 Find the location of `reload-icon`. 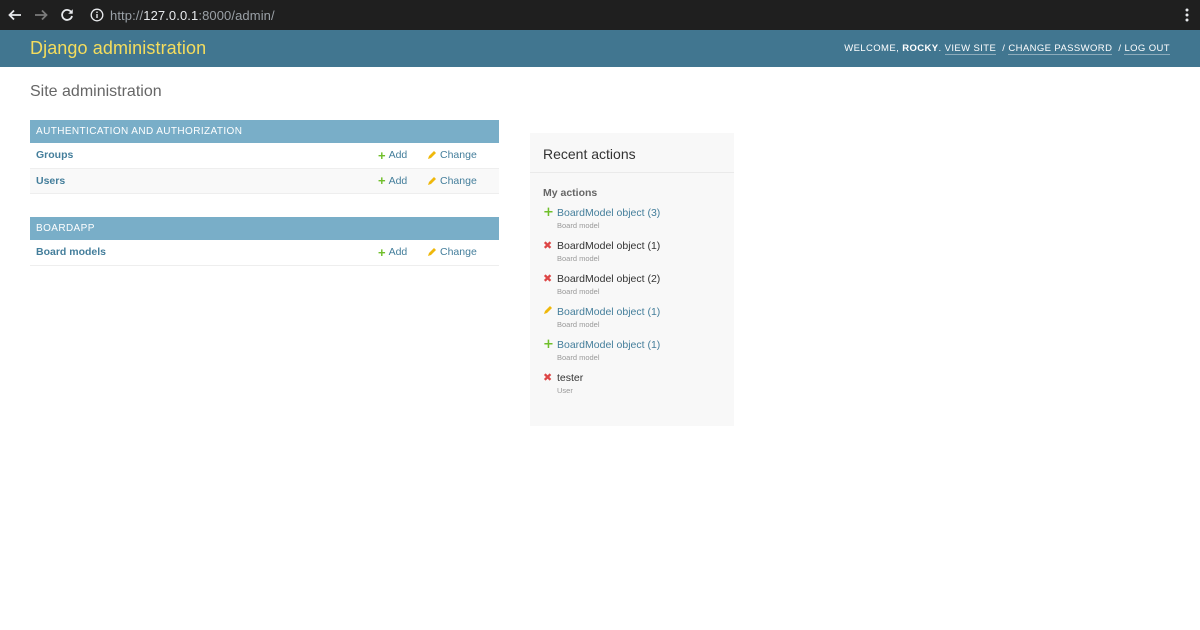

reload-icon is located at coordinates (67, 15).